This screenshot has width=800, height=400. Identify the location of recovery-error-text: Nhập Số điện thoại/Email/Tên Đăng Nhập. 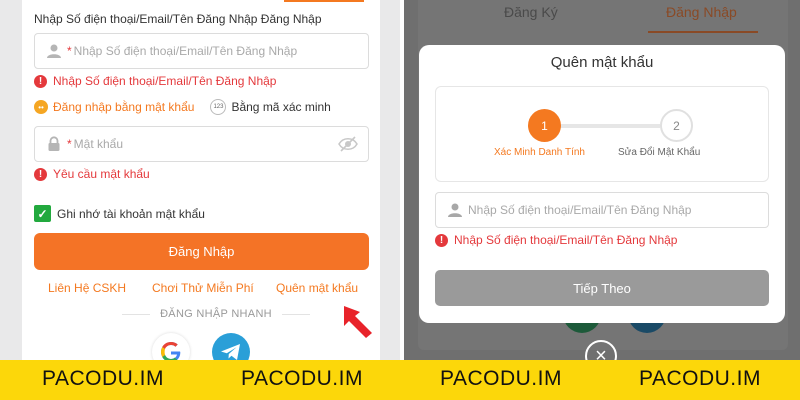
(566, 240).